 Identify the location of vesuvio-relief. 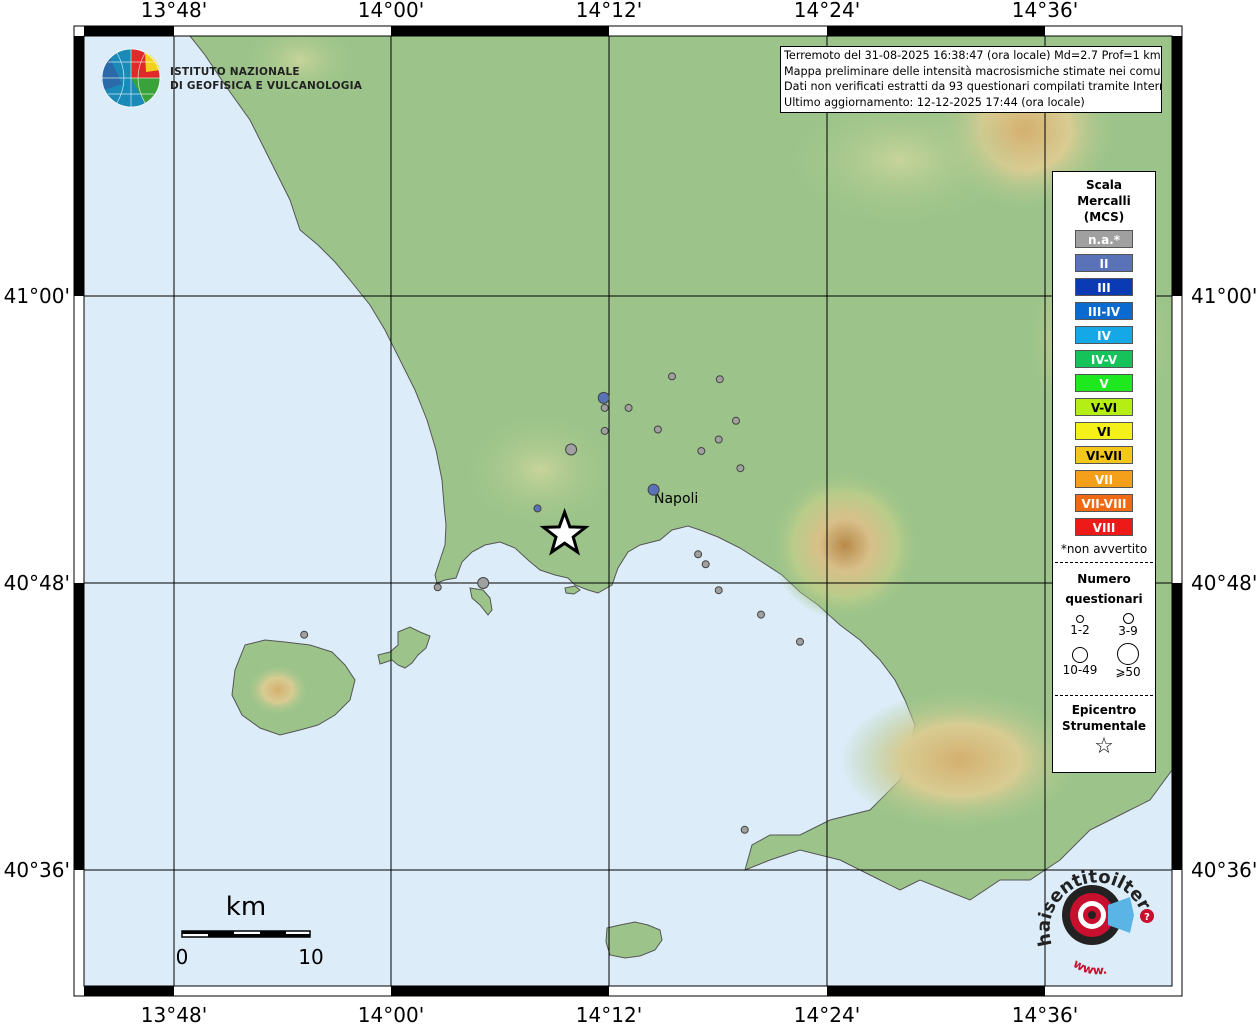
(845, 545).